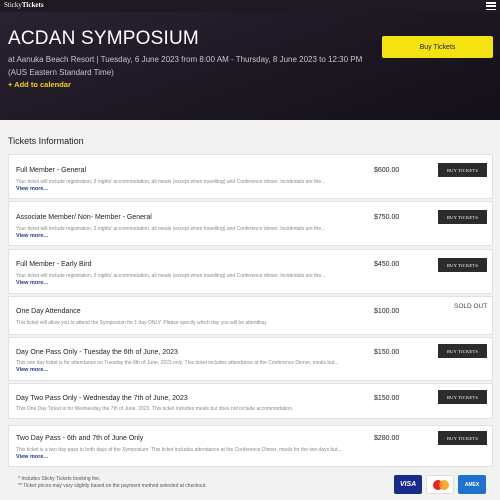 The height and width of the screenshot is (500, 500). I want to click on logo-text-1: Sticky, so click(13, 5).